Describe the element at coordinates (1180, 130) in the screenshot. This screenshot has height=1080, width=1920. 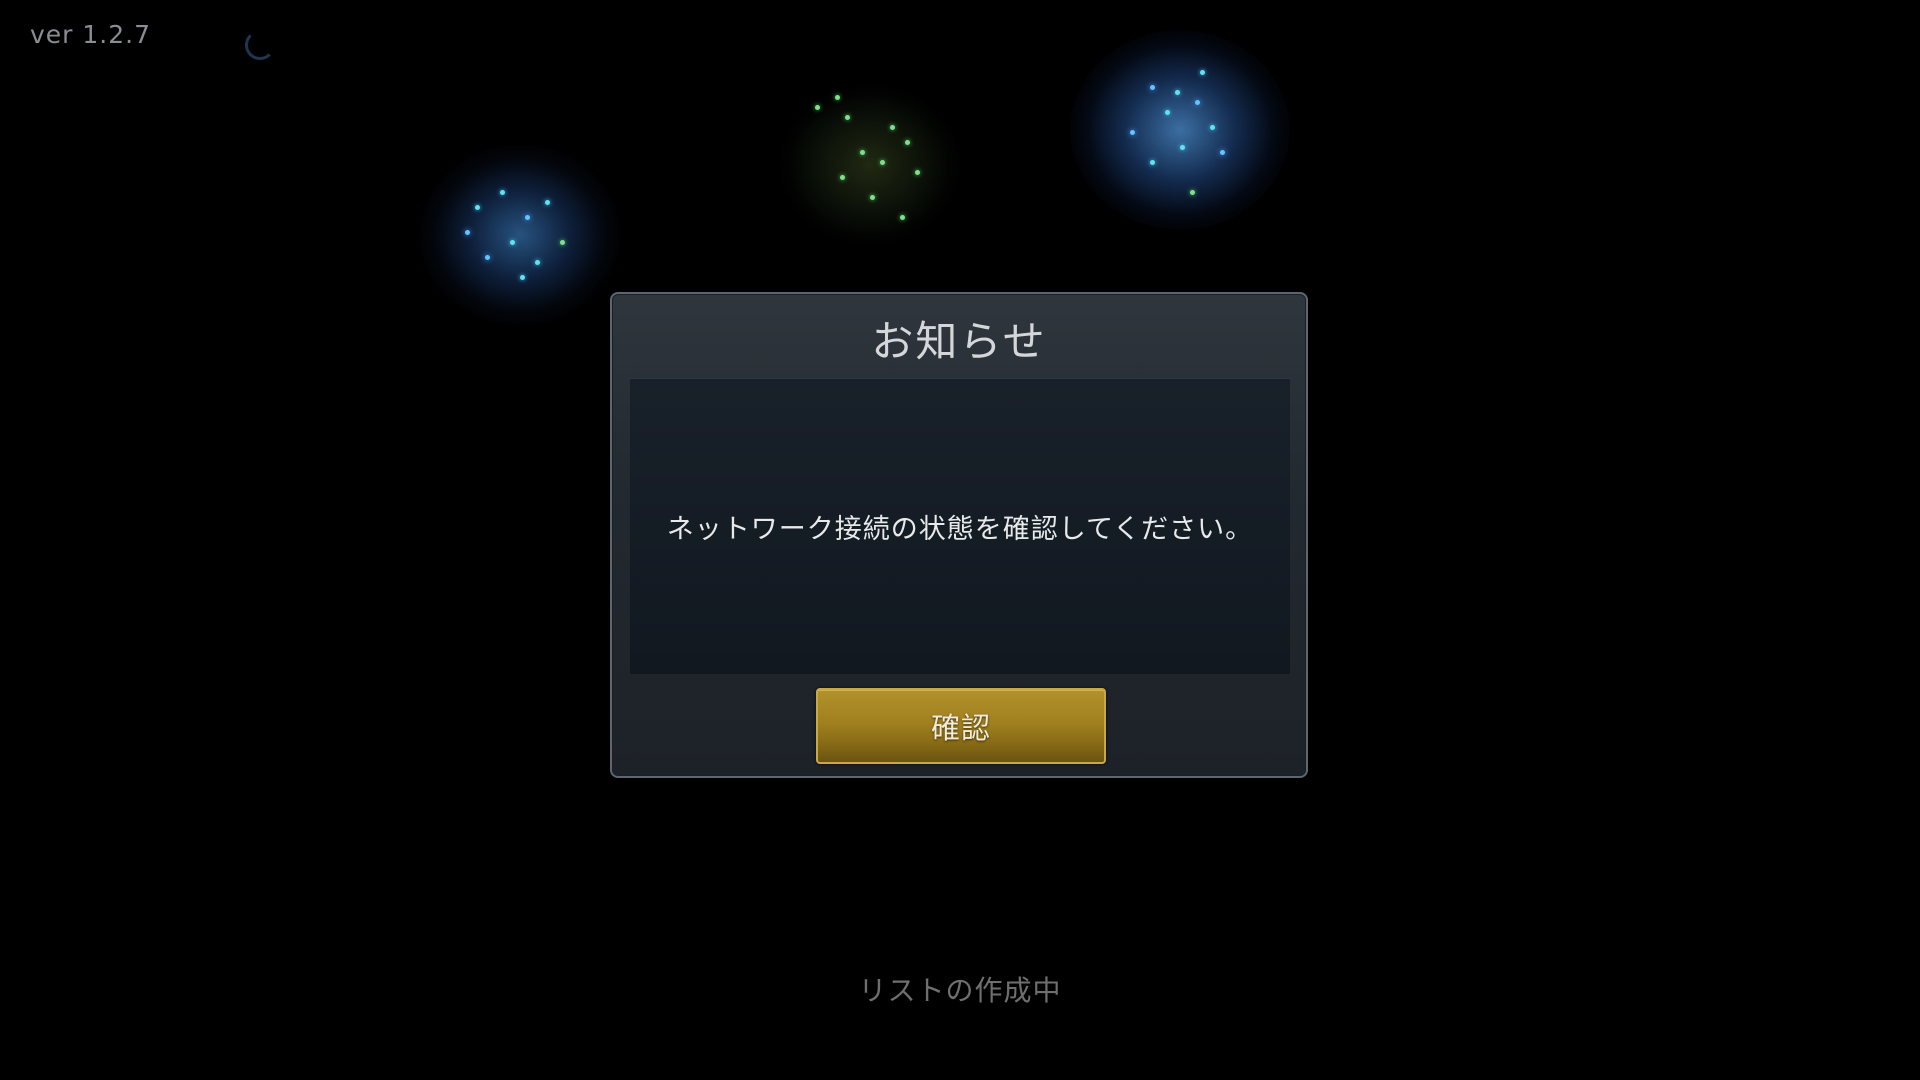
I see `firework-right` at that location.